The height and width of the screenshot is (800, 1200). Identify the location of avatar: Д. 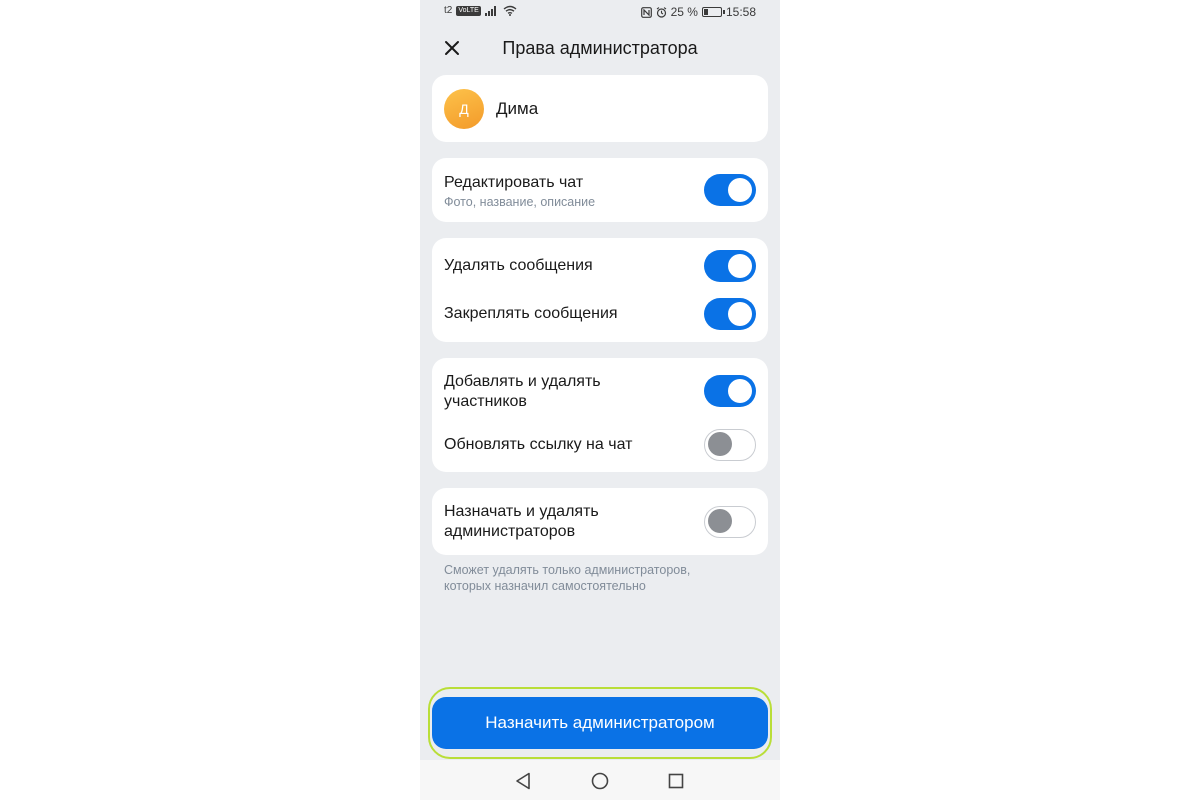
(464, 109).